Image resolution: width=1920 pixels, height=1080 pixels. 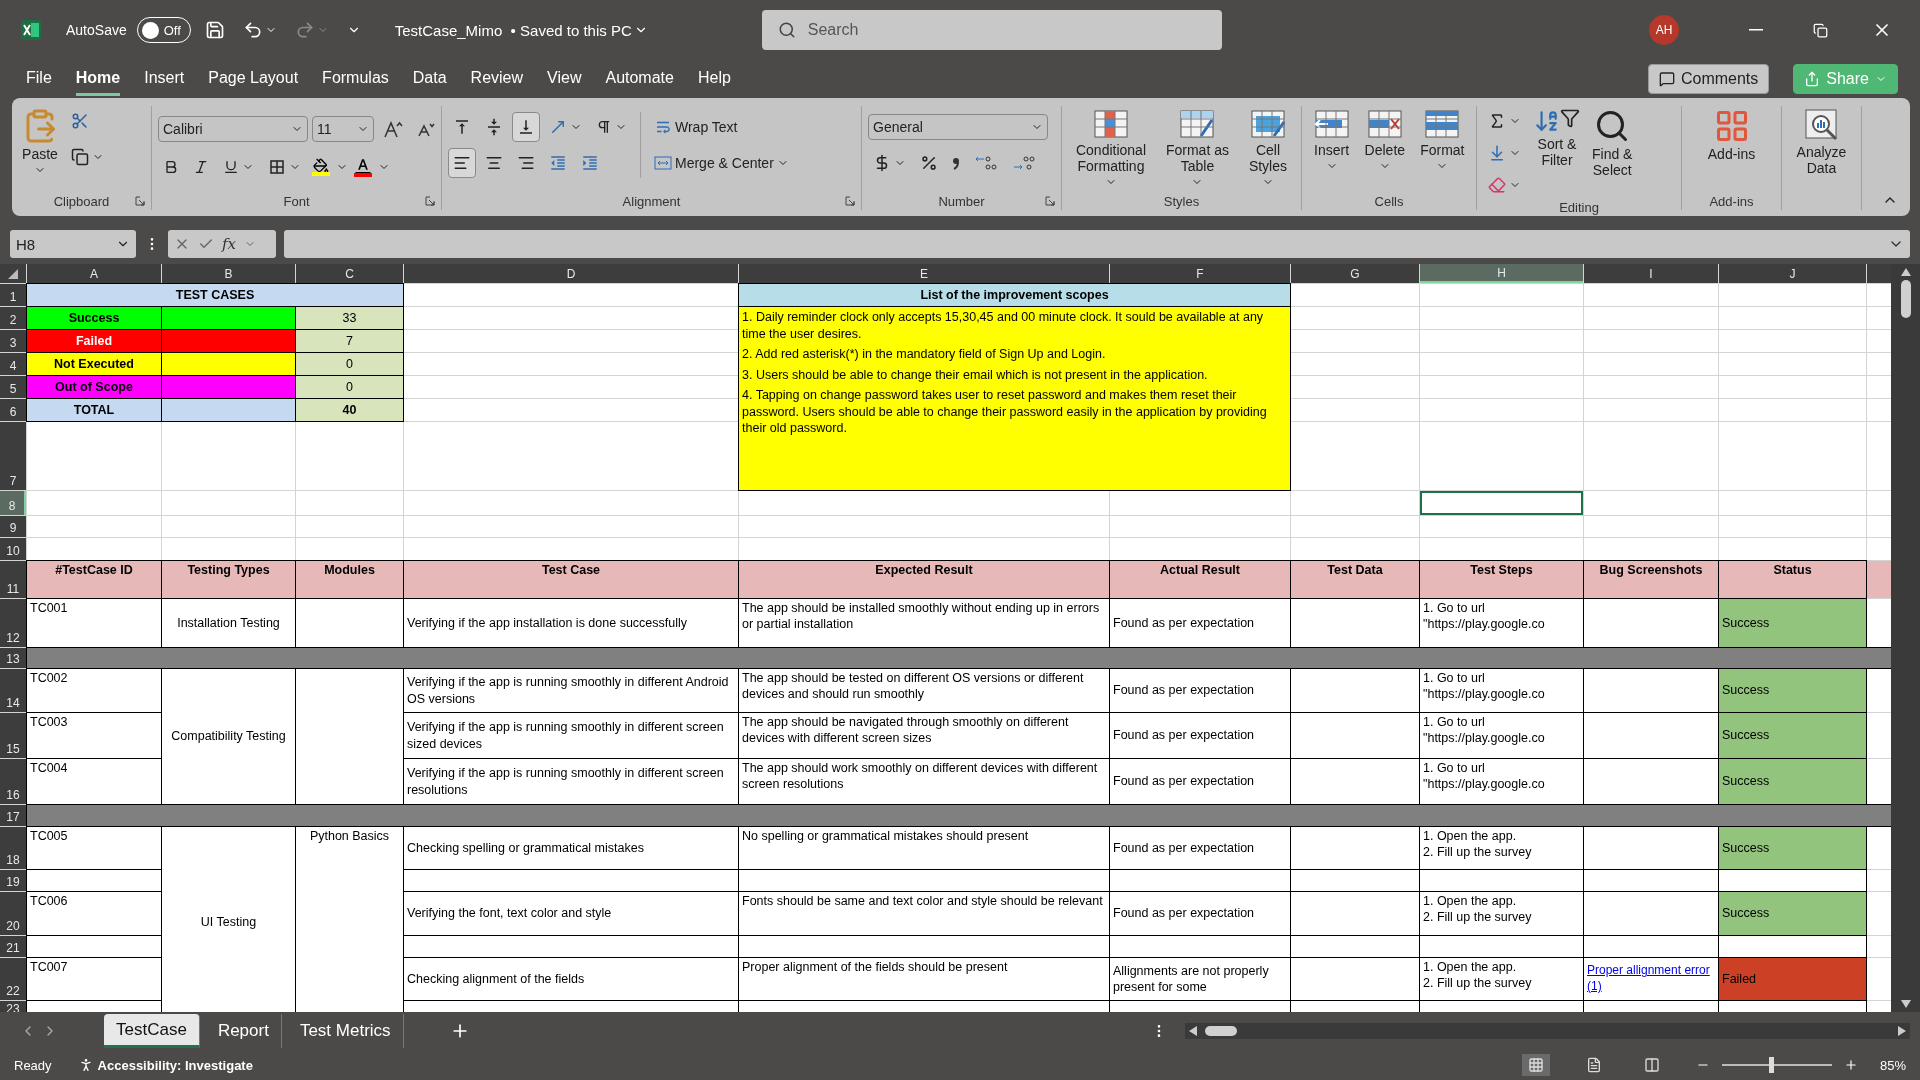 I want to click on test-case-cell: Verifying the font, text color and style, so click(x=571, y=913).